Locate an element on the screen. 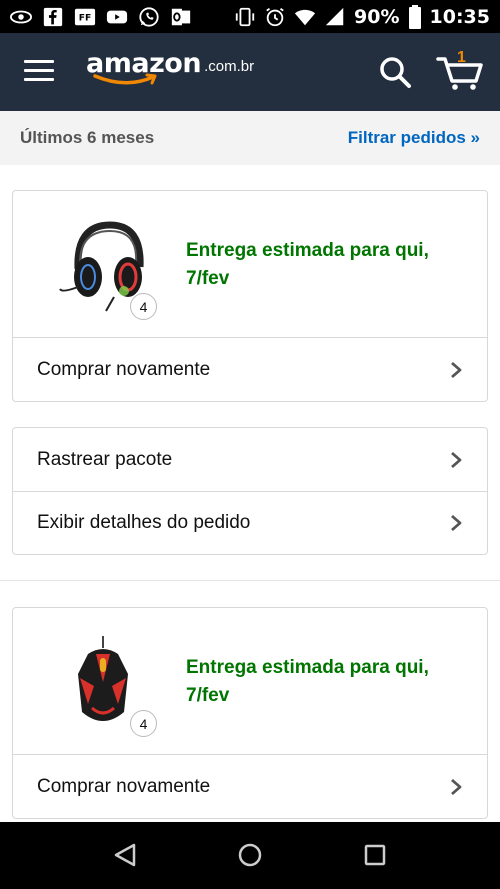  logo-domain: .com.br is located at coordinates (229, 66).